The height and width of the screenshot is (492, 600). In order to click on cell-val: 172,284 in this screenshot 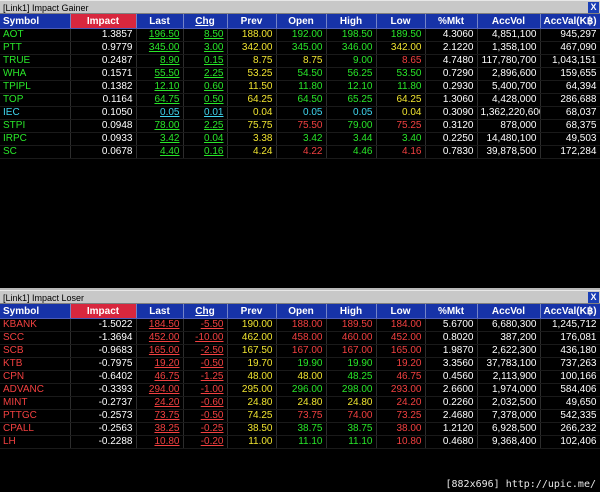, I will do `click(570, 152)`.